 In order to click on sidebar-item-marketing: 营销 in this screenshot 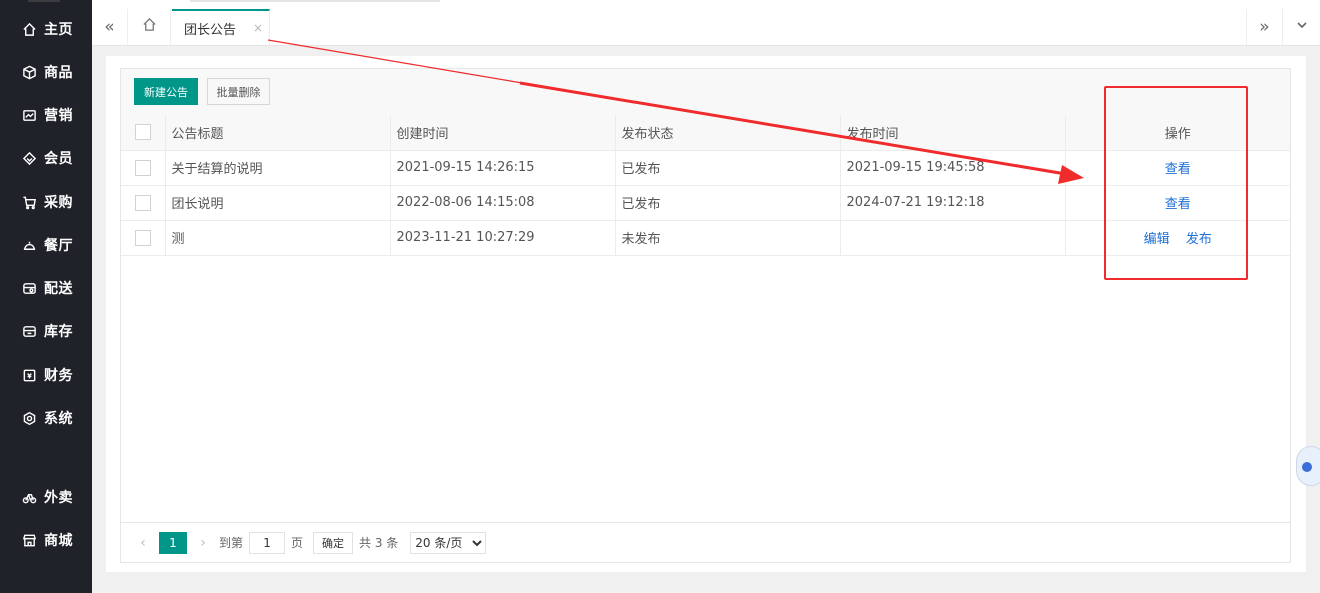, I will do `click(46, 115)`.